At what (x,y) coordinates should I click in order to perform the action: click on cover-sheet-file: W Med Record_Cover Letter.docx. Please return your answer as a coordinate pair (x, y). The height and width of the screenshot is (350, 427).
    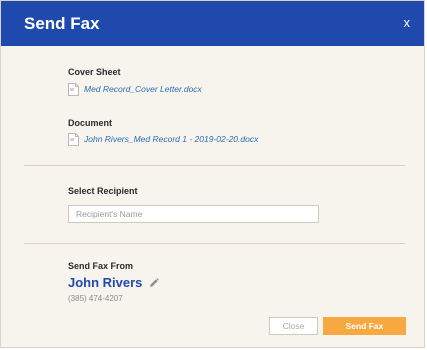
    Looking at the image, I should click on (135, 89).